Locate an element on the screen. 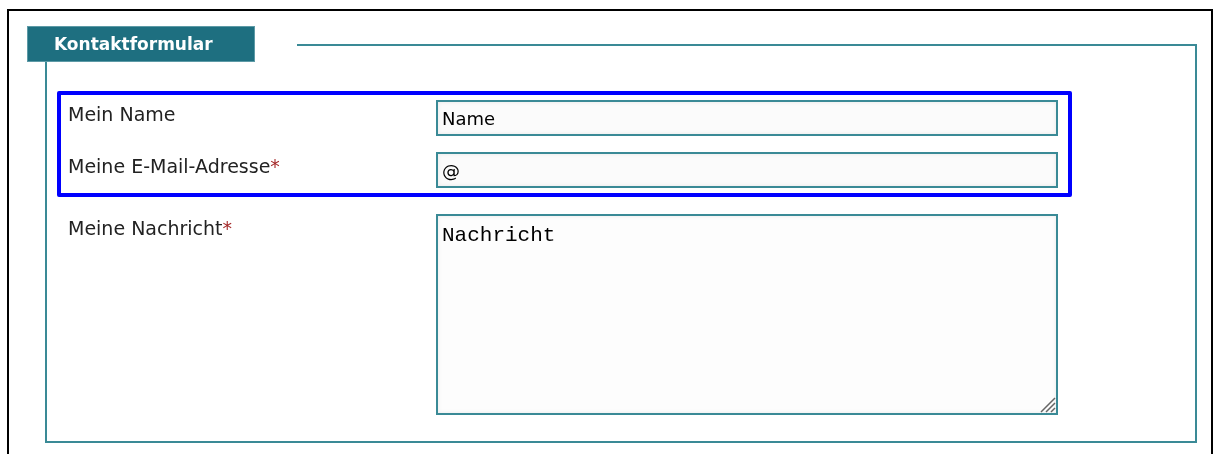 This screenshot has width=1218, height=454. text-field: @ is located at coordinates (747, 170).